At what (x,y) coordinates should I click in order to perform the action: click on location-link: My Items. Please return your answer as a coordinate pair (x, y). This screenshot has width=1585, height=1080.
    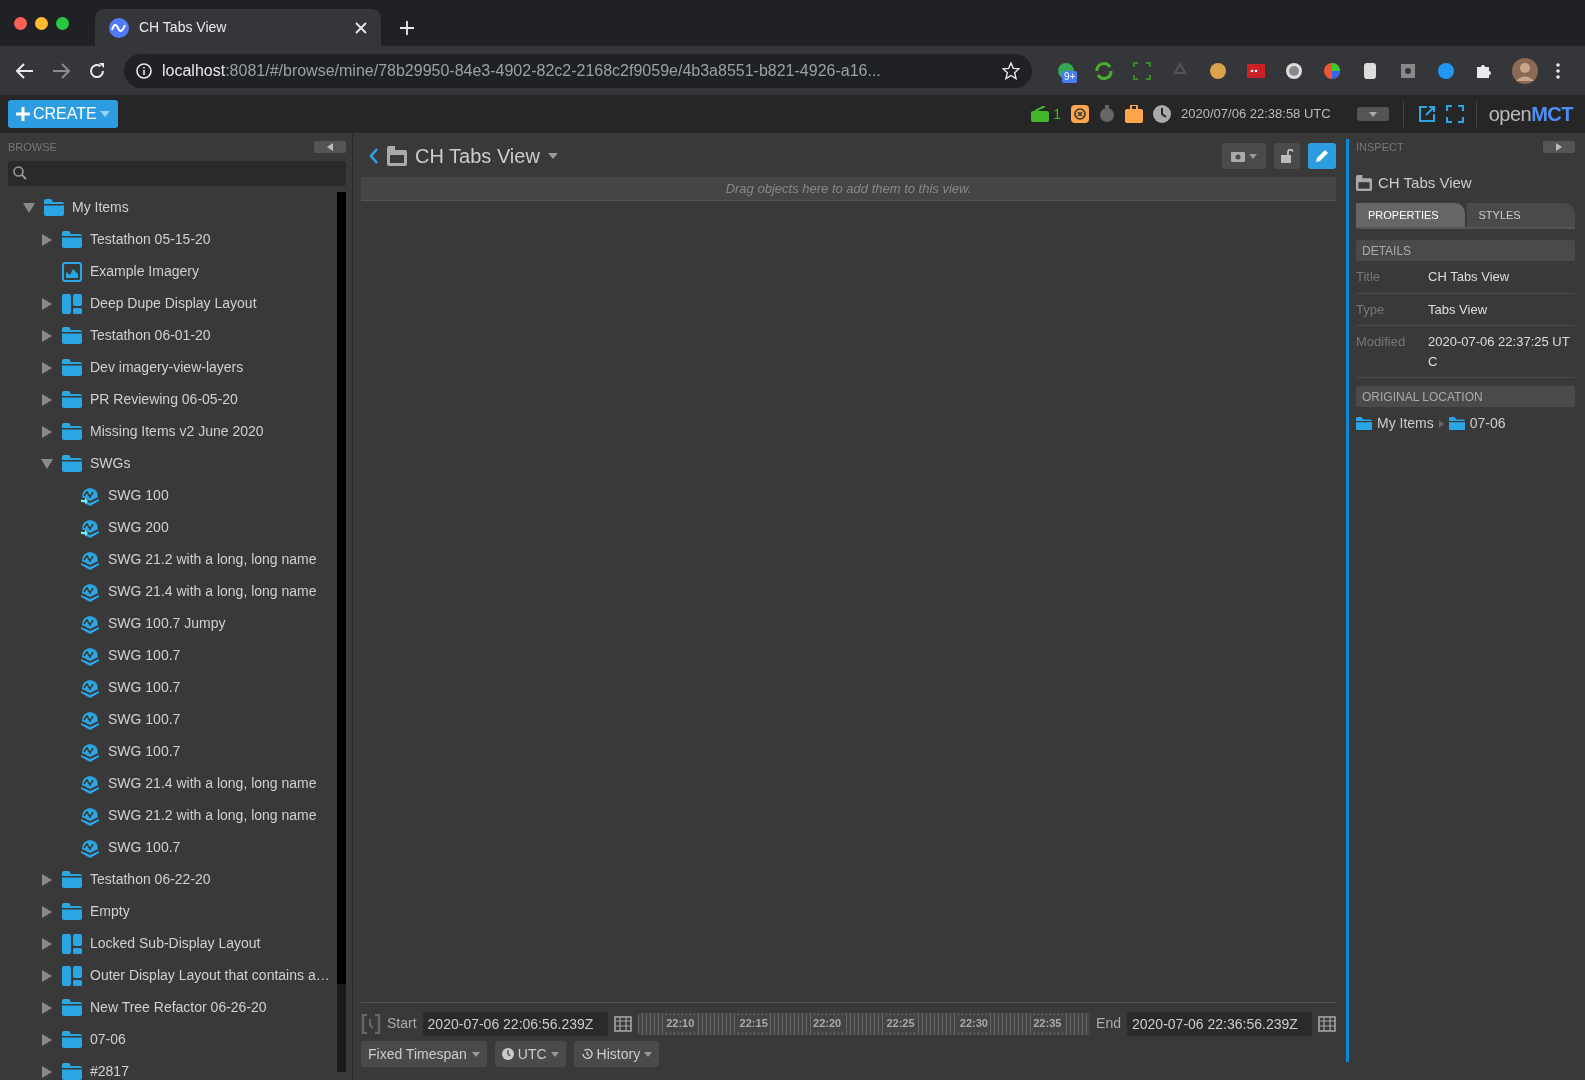
    Looking at the image, I should click on (1405, 423).